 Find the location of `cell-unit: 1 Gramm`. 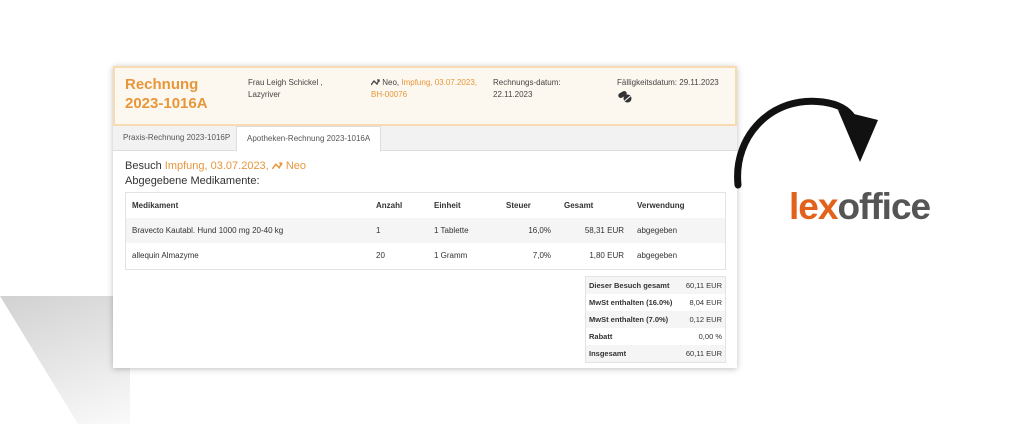

cell-unit: 1 Gramm is located at coordinates (451, 255).